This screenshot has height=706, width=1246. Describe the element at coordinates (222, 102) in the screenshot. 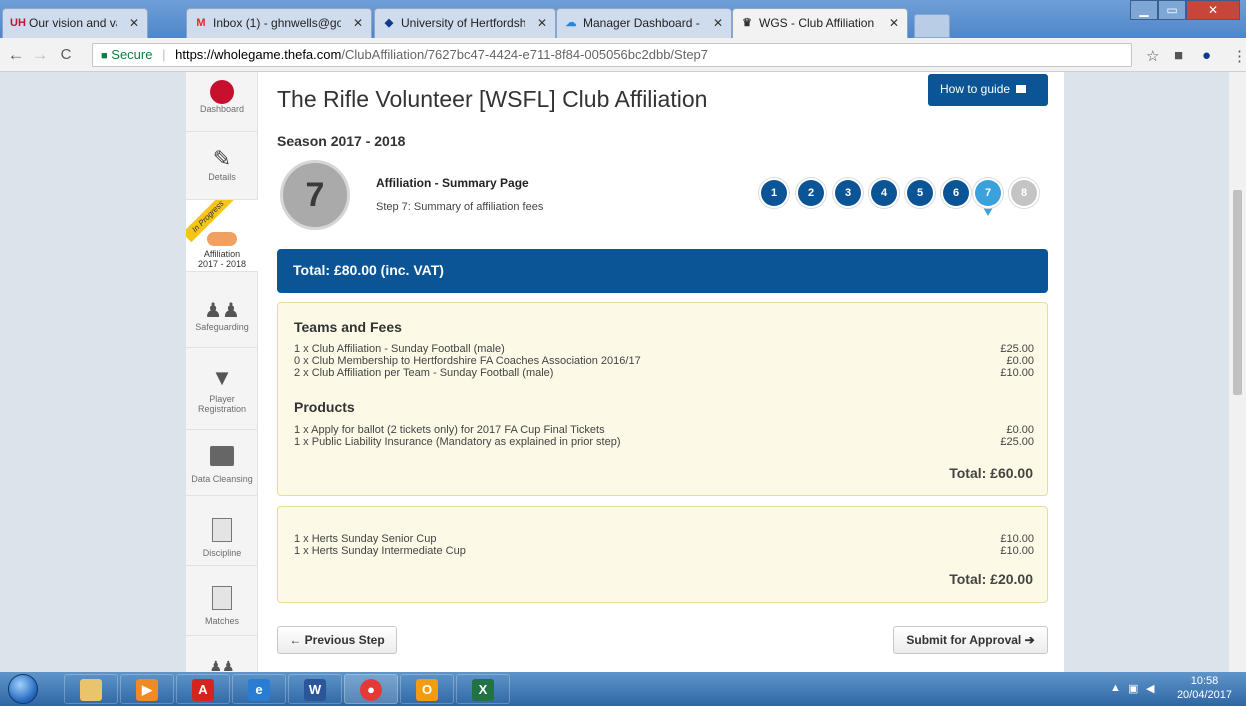

I see `sidebar-item-dashboard: Dashboard` at that location.